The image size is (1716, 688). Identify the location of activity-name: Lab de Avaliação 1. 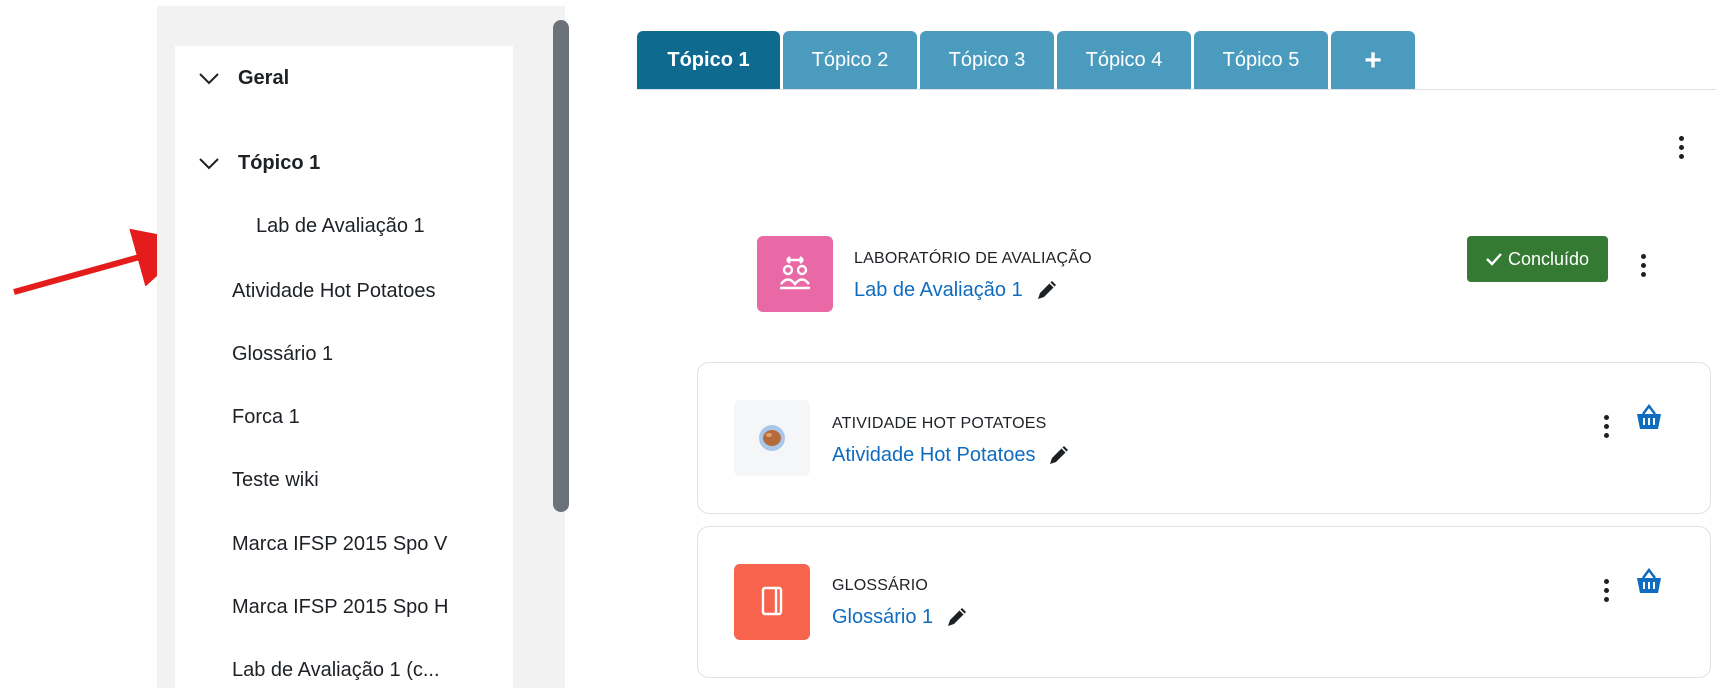
(938, 289).